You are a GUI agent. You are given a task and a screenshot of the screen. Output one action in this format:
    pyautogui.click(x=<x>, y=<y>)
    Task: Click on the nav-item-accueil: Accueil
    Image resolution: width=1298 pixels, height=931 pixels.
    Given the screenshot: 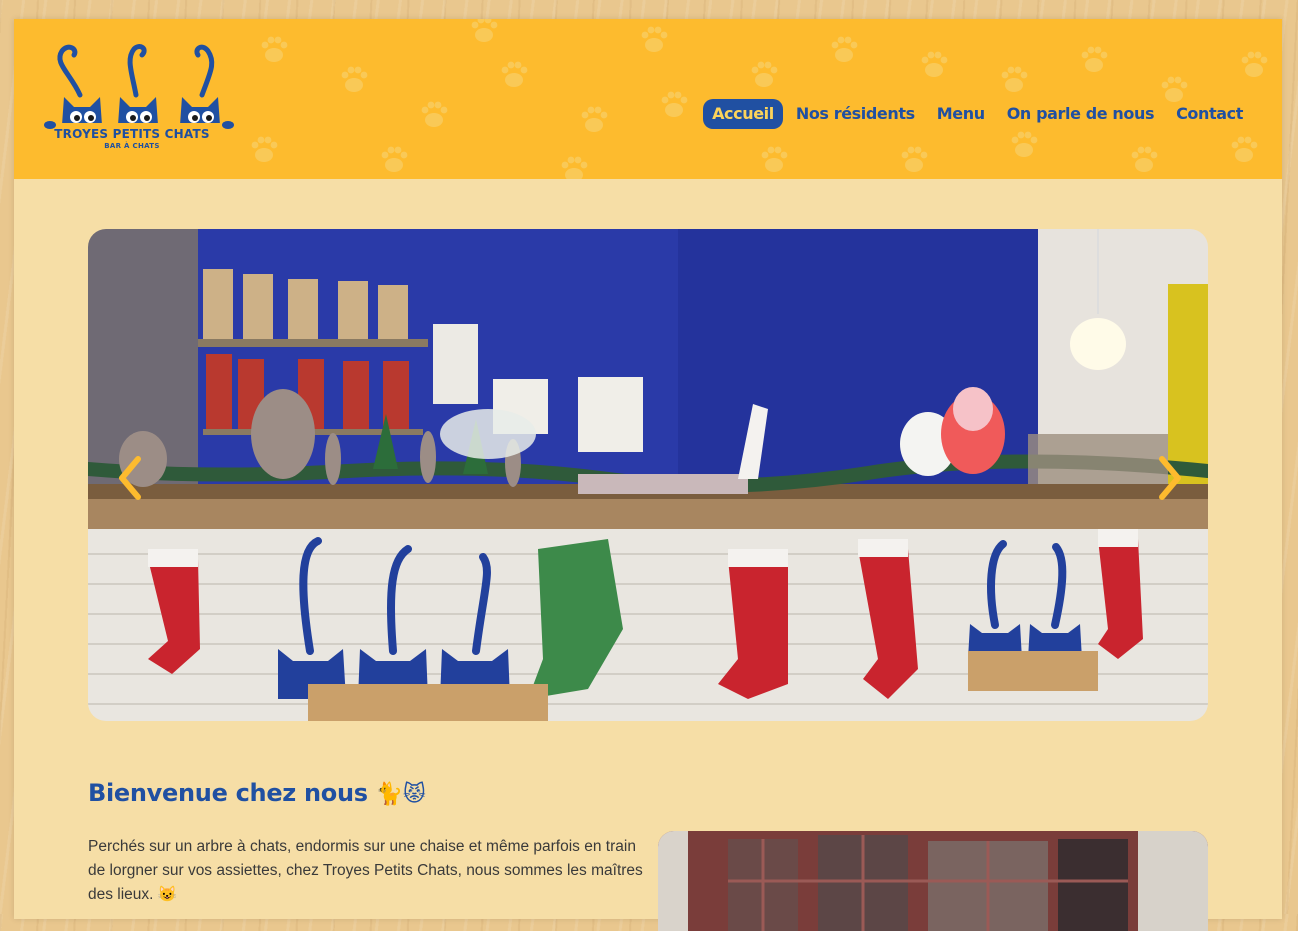 What is the action you would take?
    pyautogui.click(x=743, y=114)
    